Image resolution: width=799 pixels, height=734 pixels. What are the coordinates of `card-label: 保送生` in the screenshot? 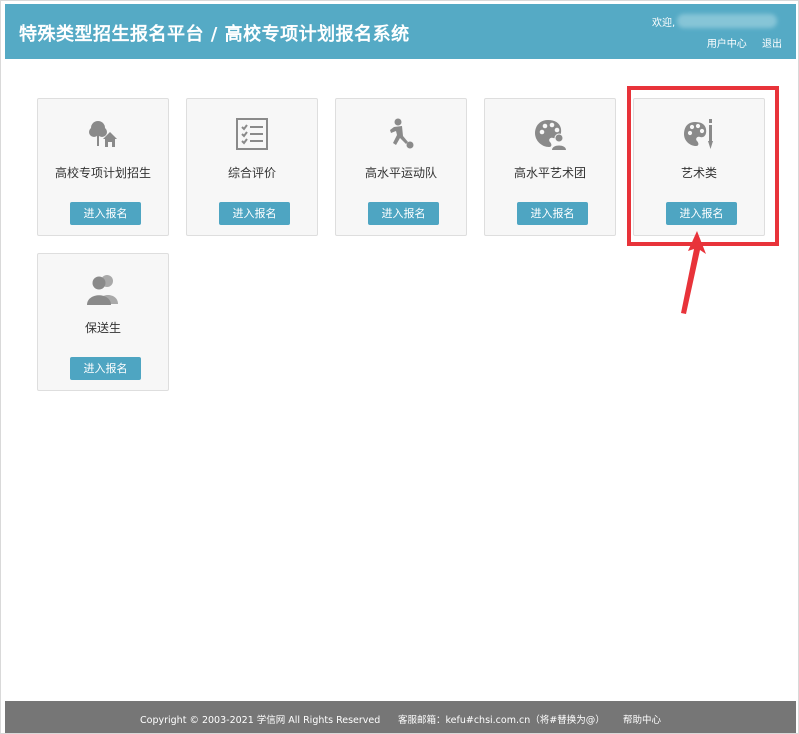 It's located at (102, 328).